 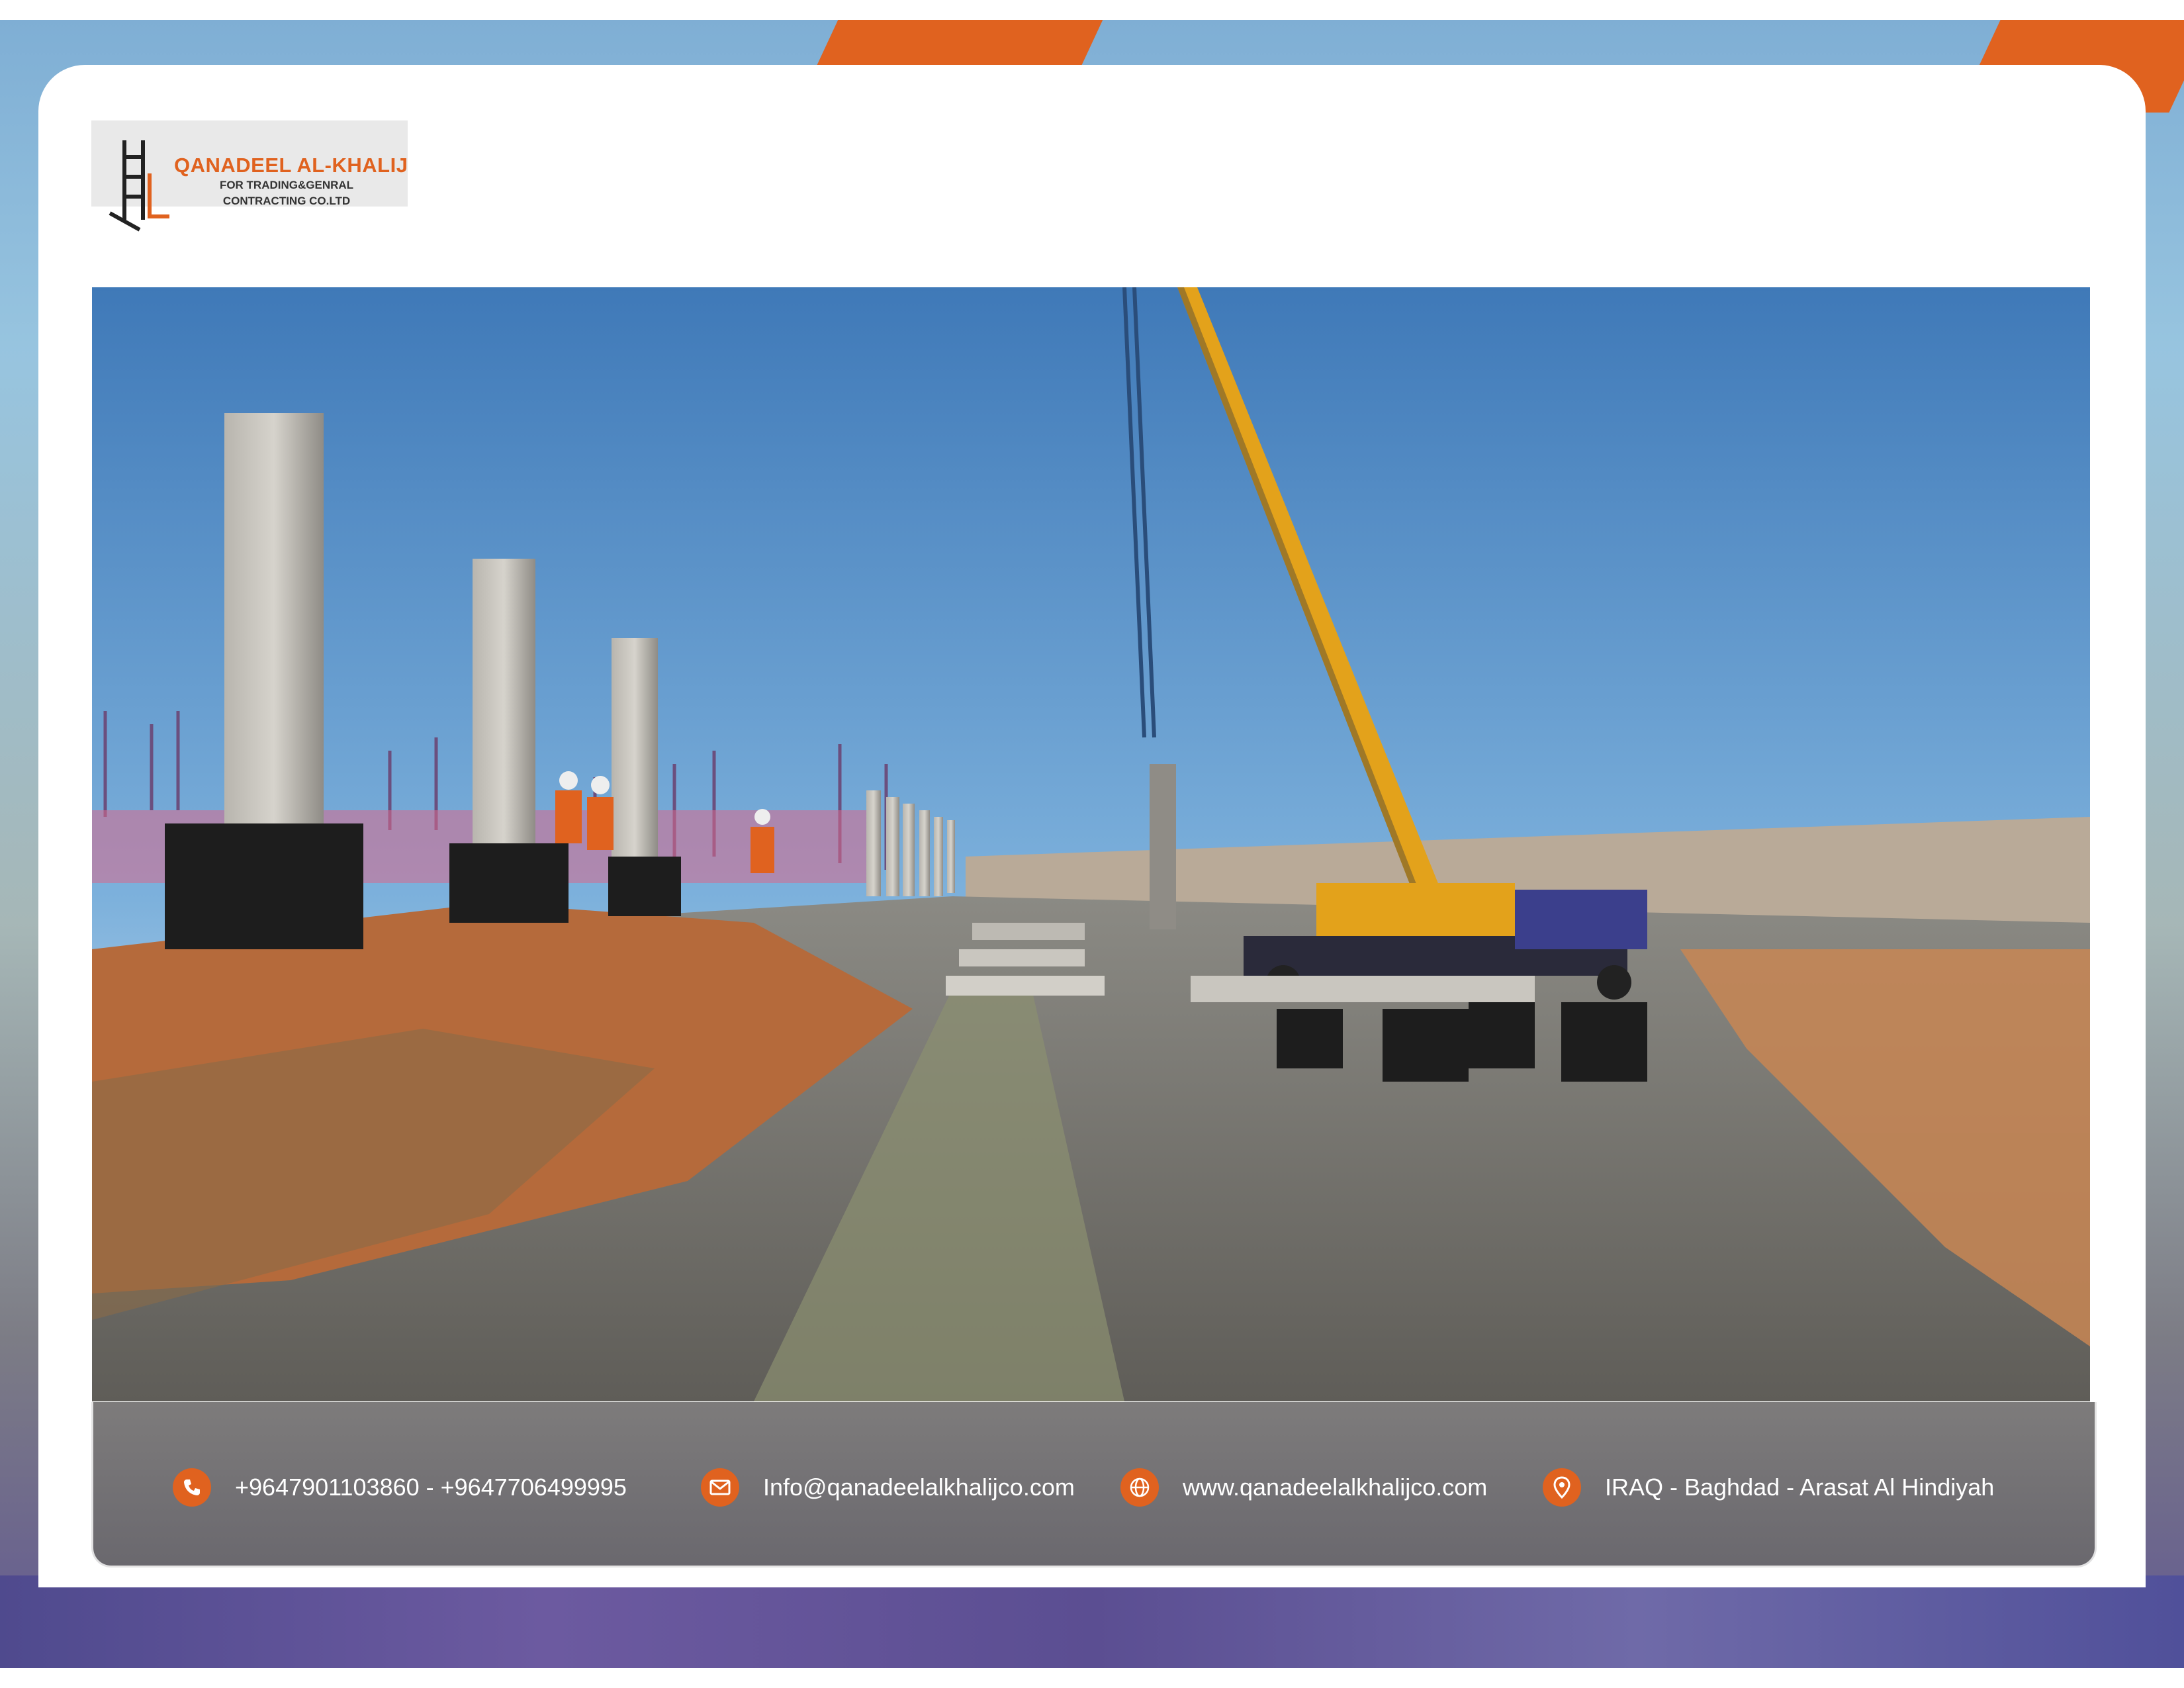 What do you see at coordinates (720, 1487) in the screenshot?
I see `email-icon` at bounding box center [720, 1487].